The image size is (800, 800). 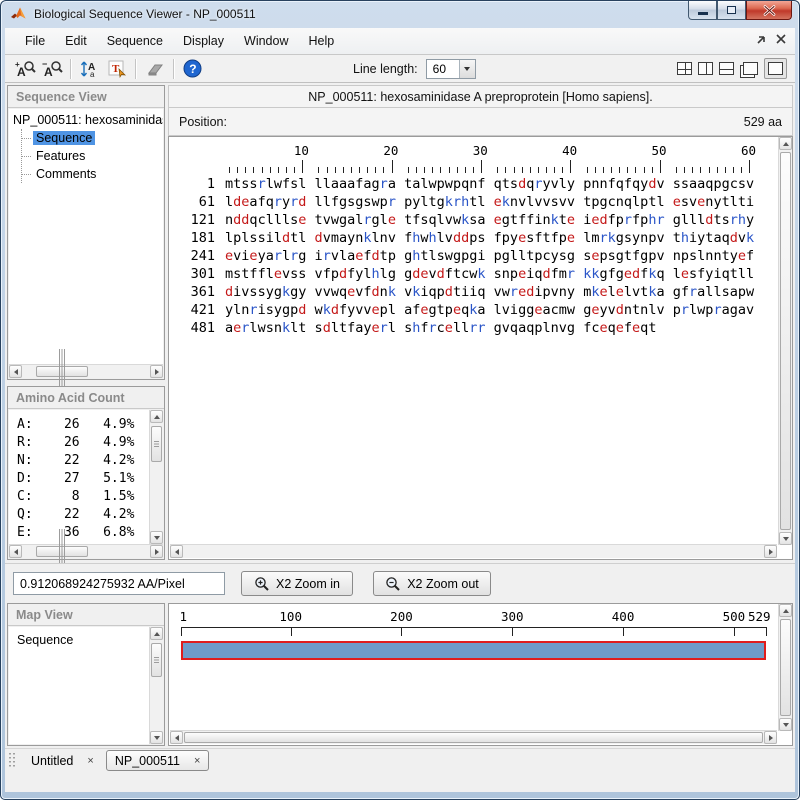 What do you see at coordinates (775, 68) in the screenshot?
I see `single-view-selected` at bounding box center [775, 68].